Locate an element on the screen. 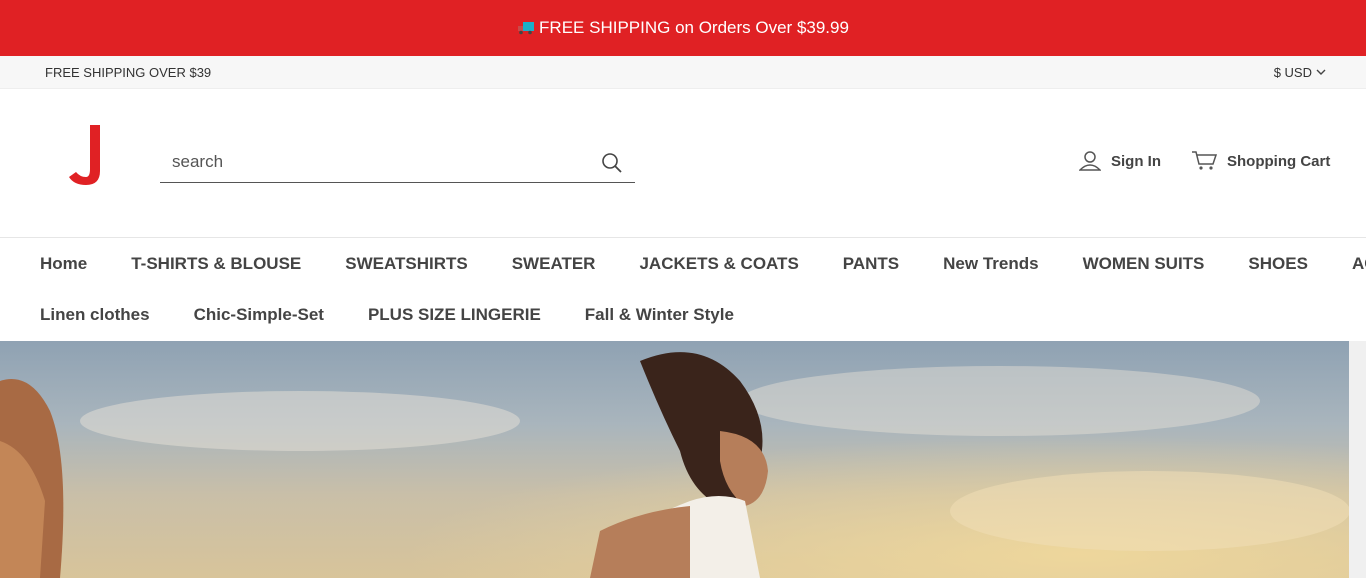 This screenshot has width=1366, height=578. currency-label: $ USD is located at coordinates (1292, 72).